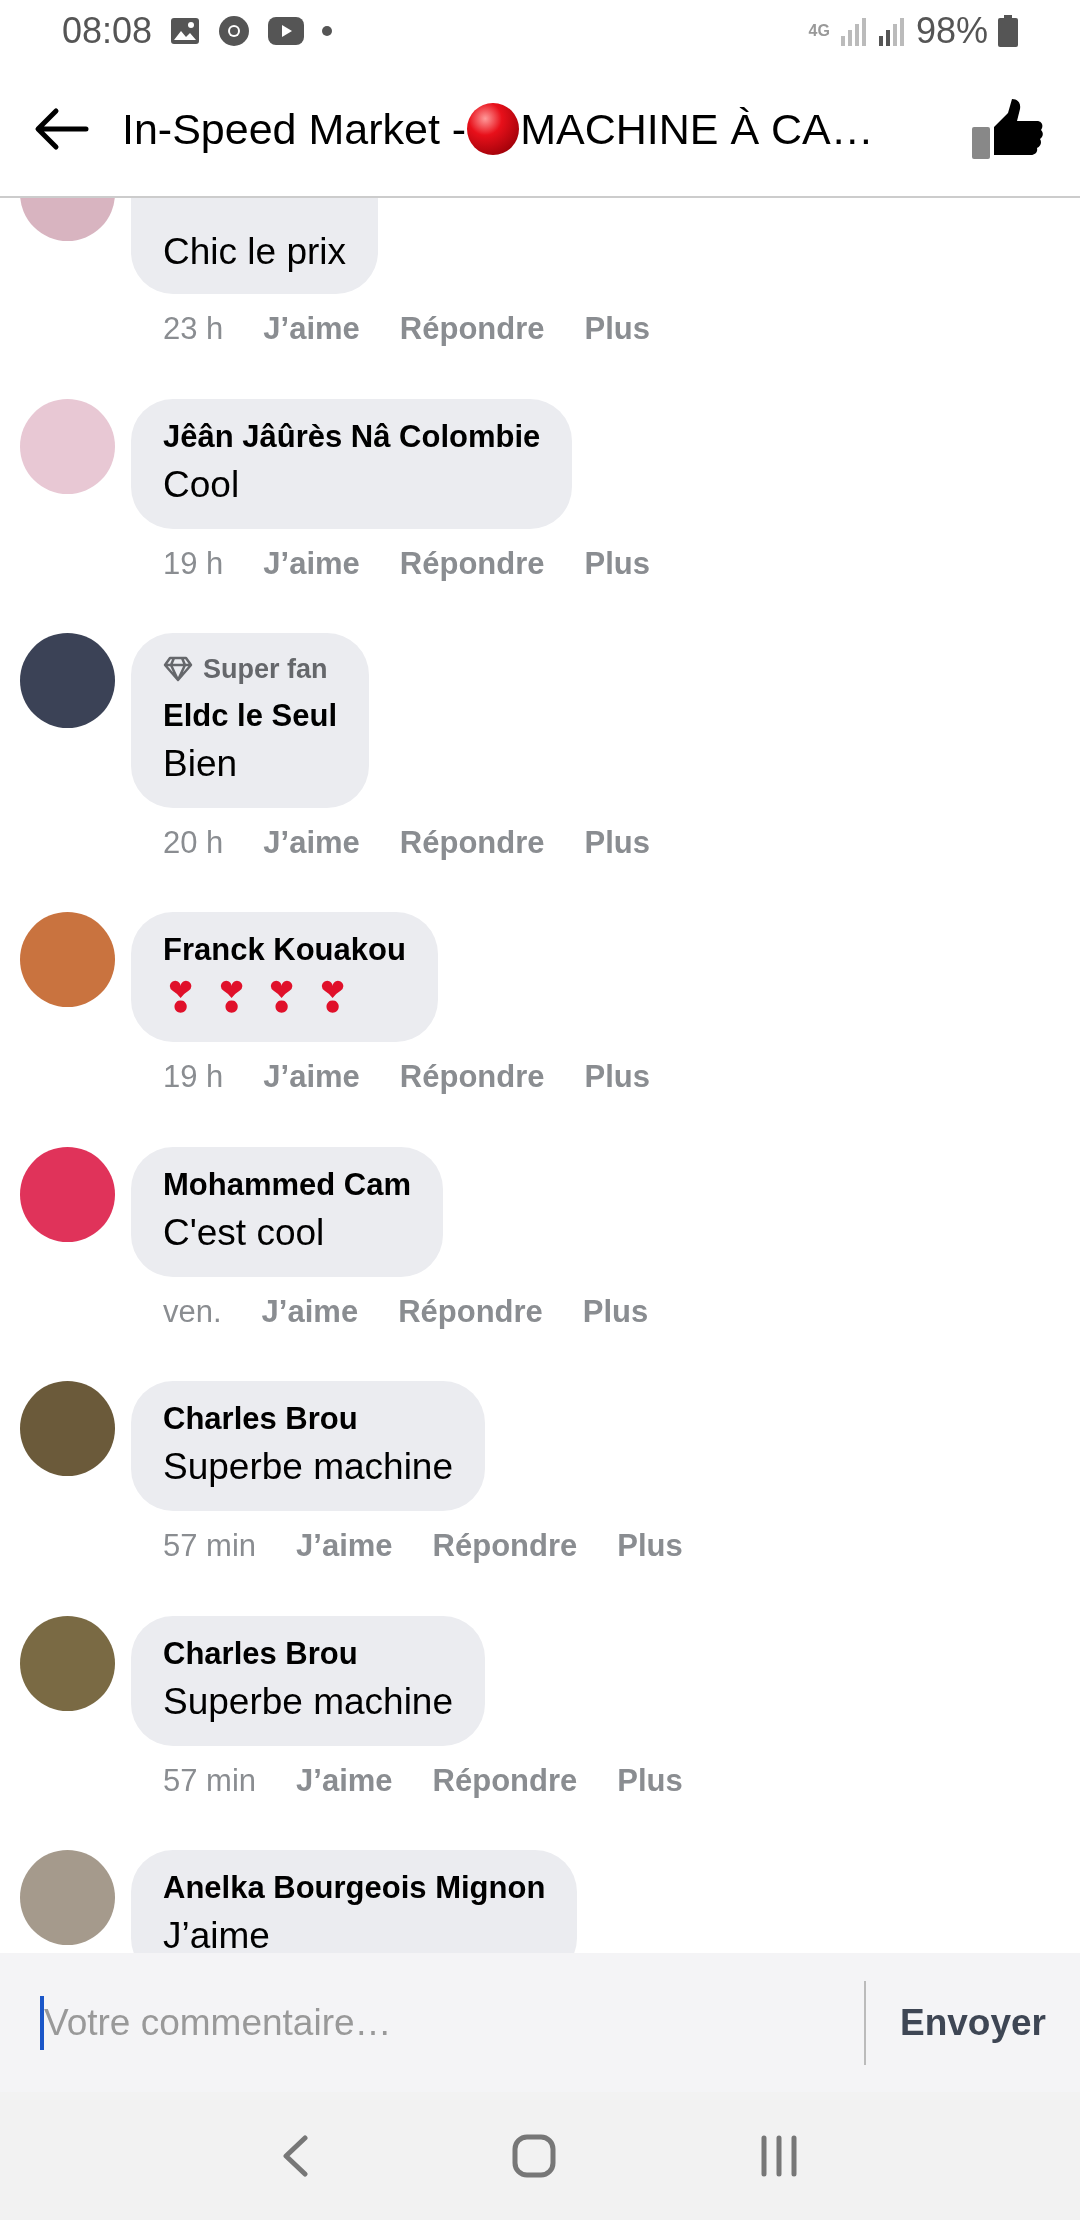  I want to click on comment-text: Cool, so click(202, 484).